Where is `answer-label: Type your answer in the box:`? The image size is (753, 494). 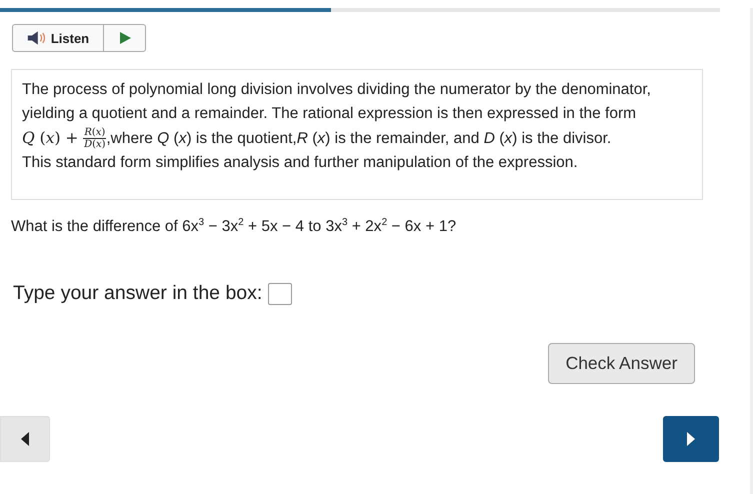 answer-label: Type your answer in the box: is located at coordinates (137, 294).